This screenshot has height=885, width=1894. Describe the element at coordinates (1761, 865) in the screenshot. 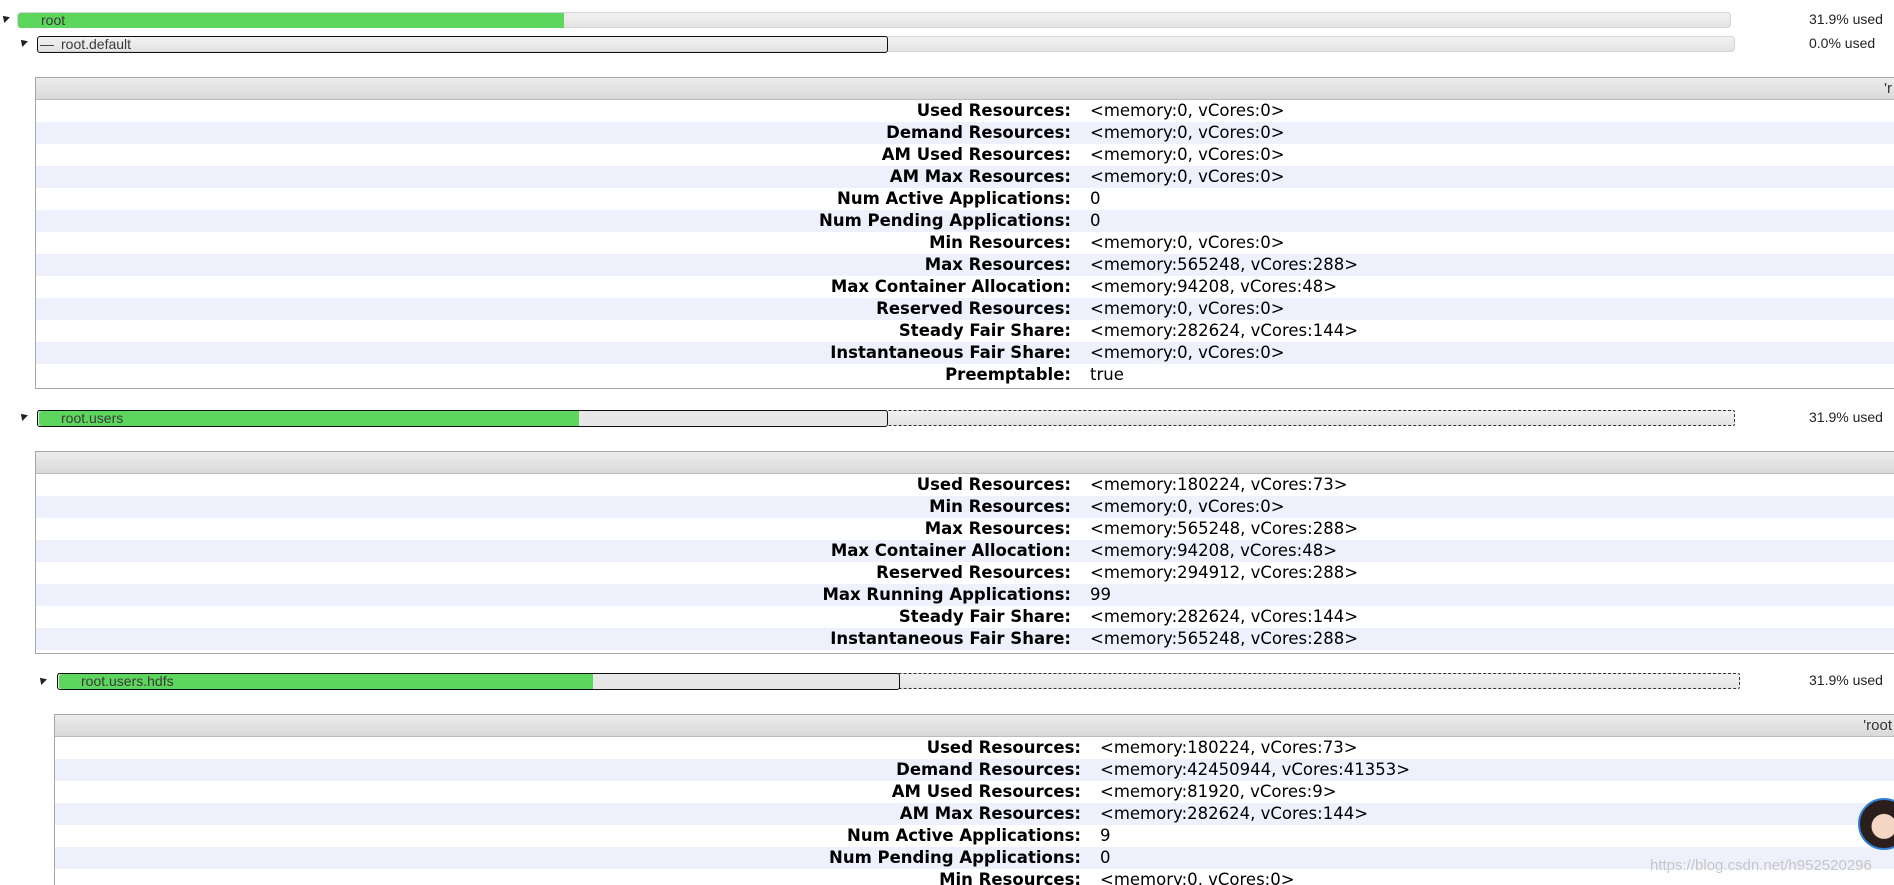

I see `watermark-text: https://blog.csdn.net/h952520296` at that location.